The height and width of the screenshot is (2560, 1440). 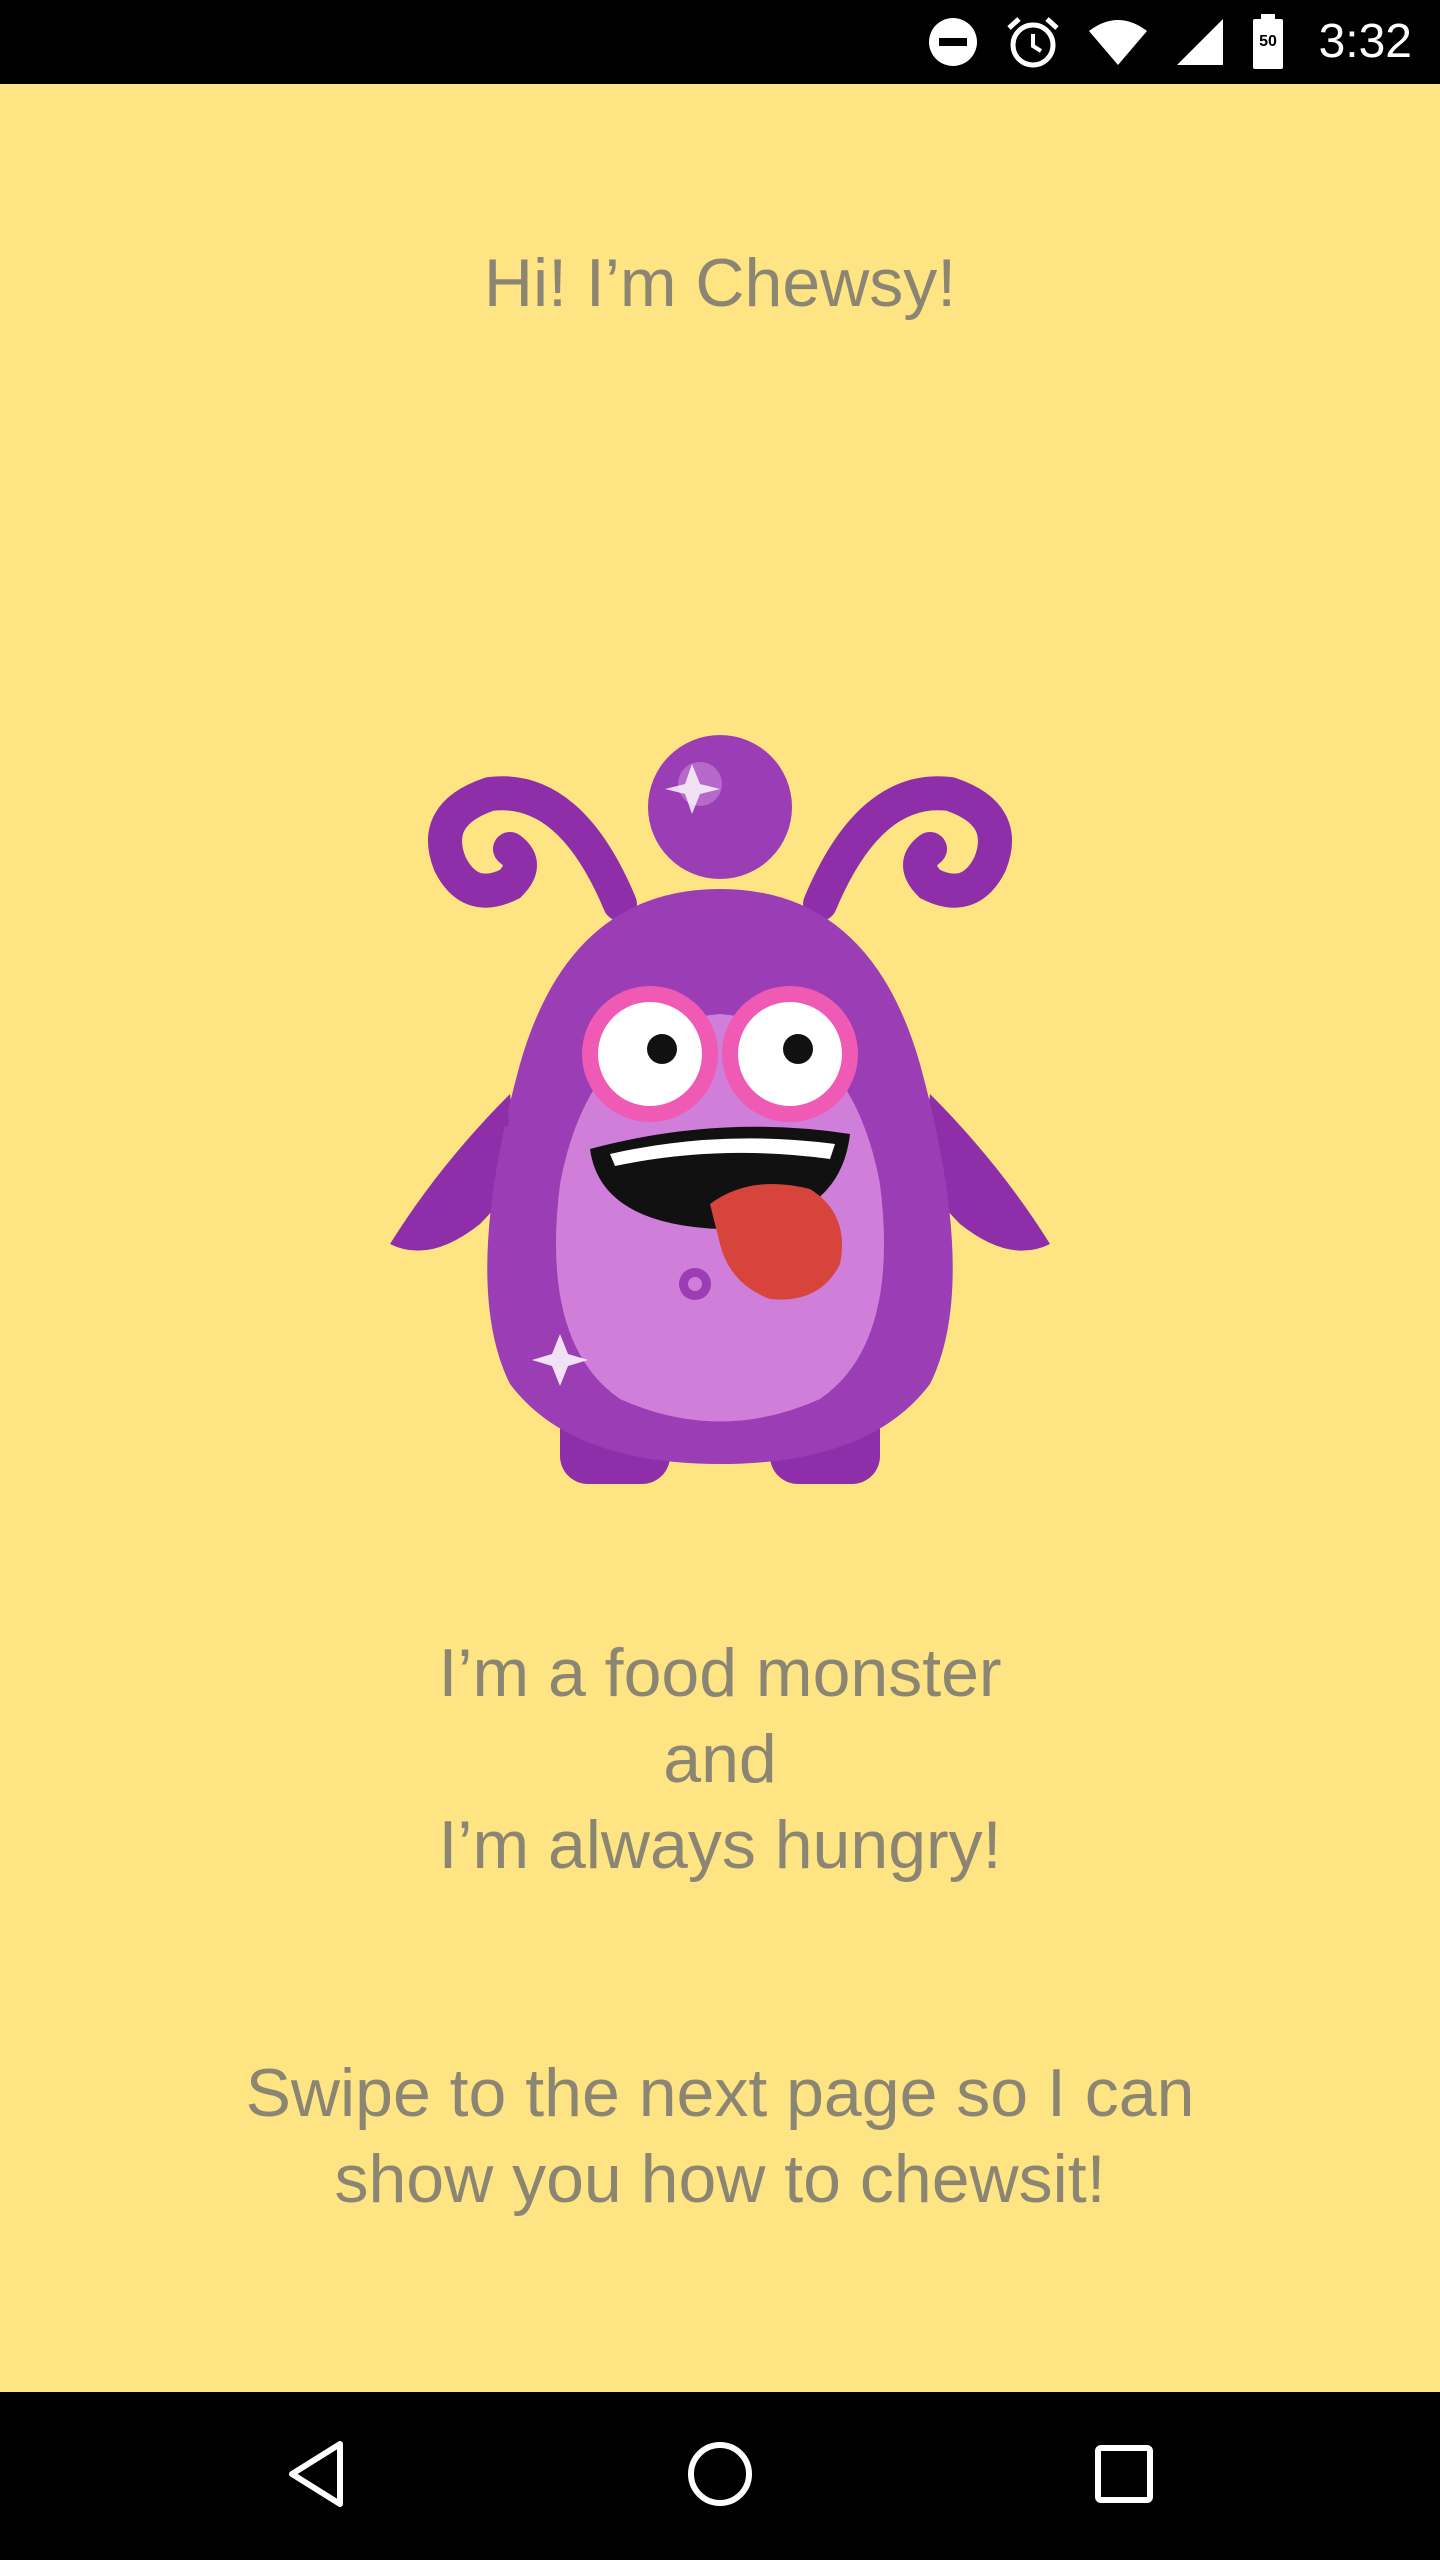 What do you see at coordinates (720, 2179) in the screenshot?
I see `swipe-instruction-line-2: show you how to chewsit!` at bounding box center [720, 2179].